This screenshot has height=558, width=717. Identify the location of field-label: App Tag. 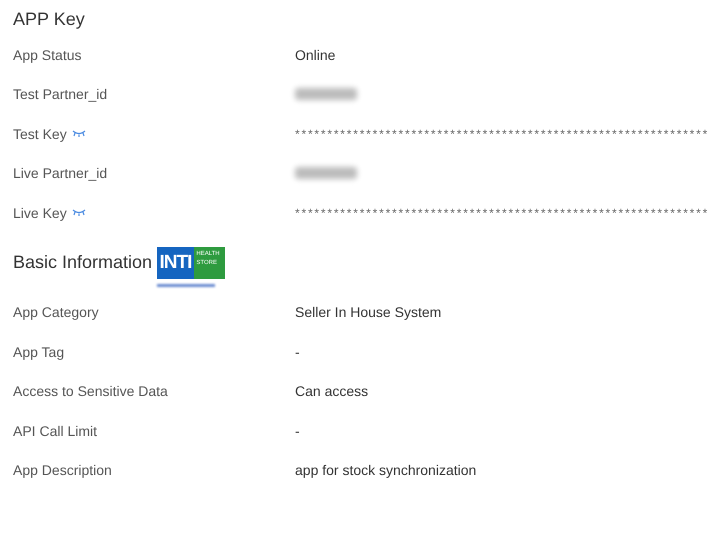
(38, 352).